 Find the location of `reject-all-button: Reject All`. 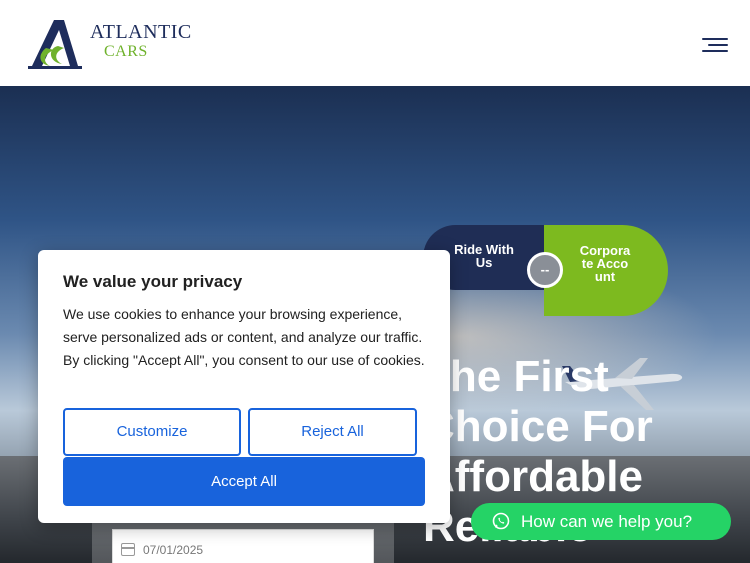

reject-all-button: Reject All is located at coordinates (332, 432).